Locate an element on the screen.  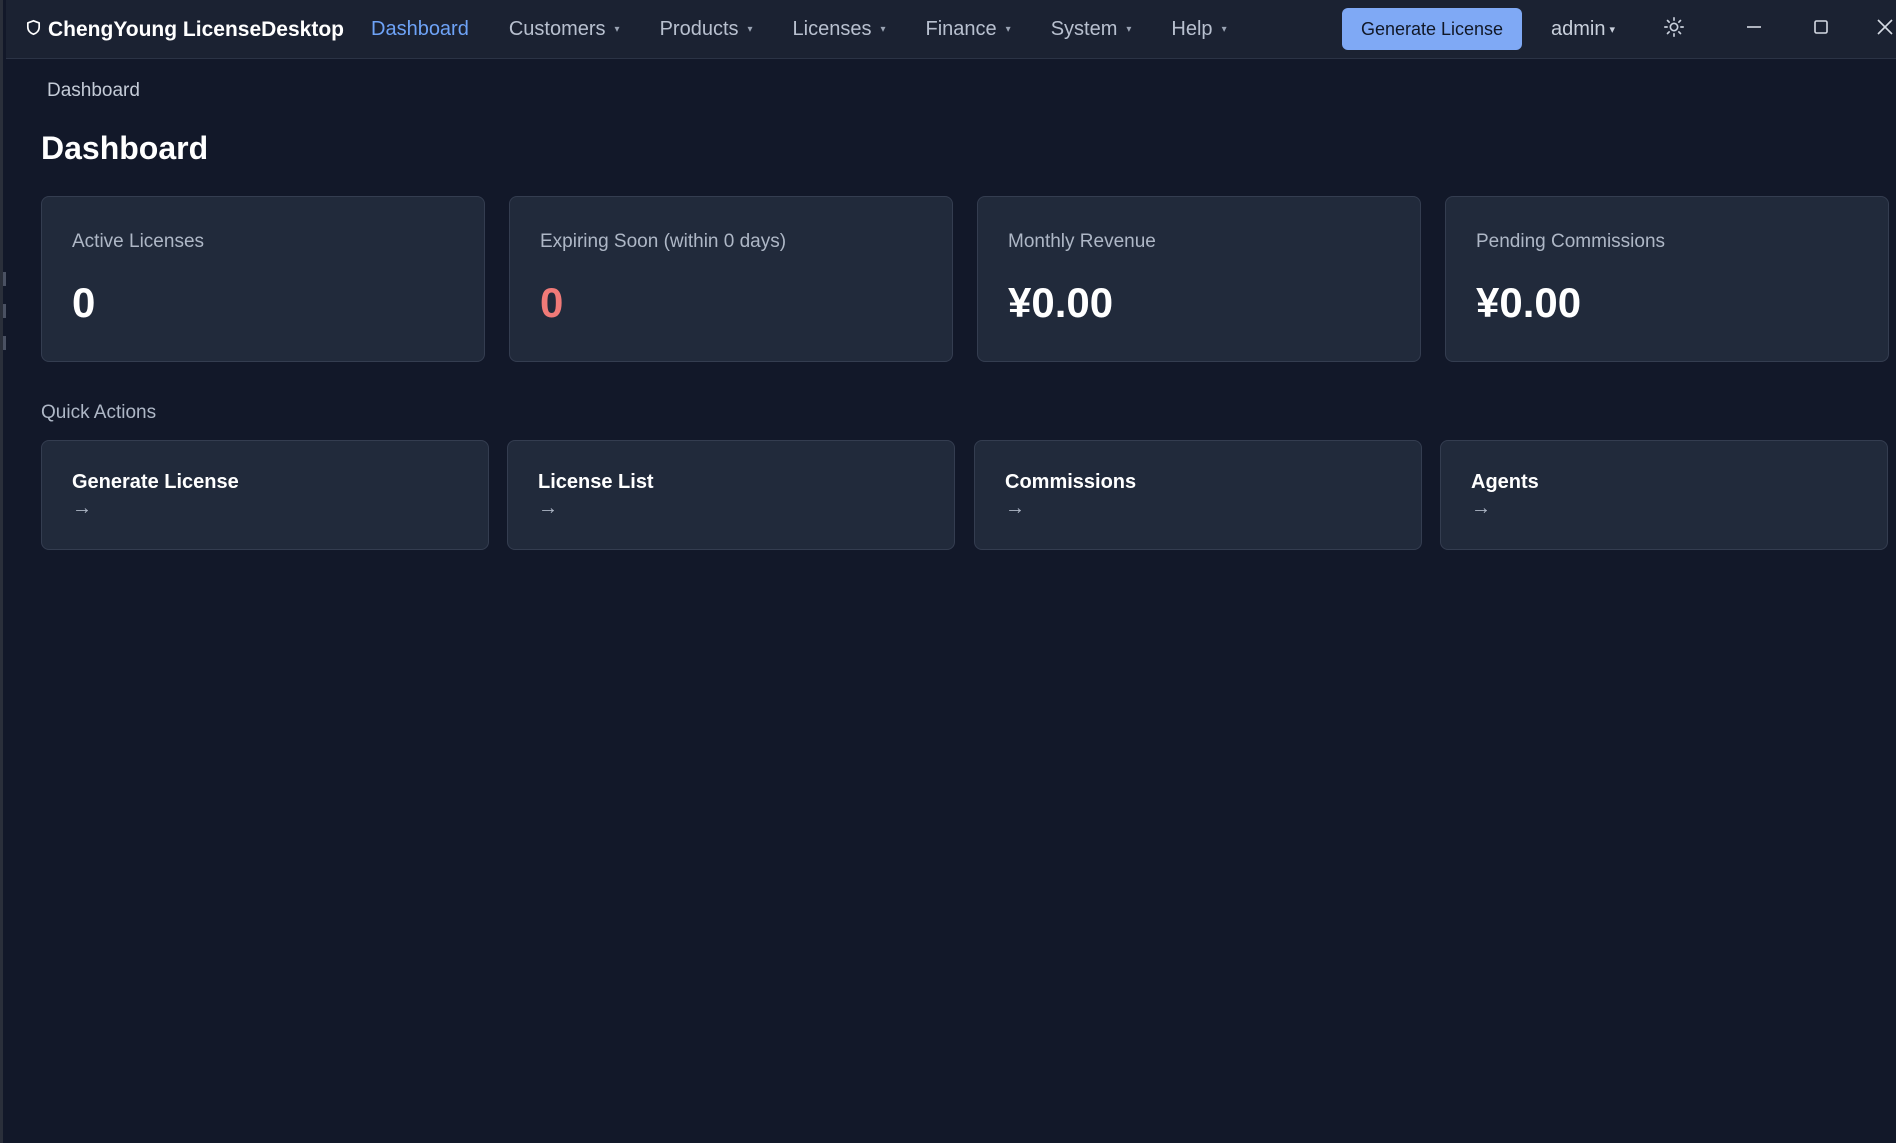
user-name: admin is located at coordinates (1578, 29).